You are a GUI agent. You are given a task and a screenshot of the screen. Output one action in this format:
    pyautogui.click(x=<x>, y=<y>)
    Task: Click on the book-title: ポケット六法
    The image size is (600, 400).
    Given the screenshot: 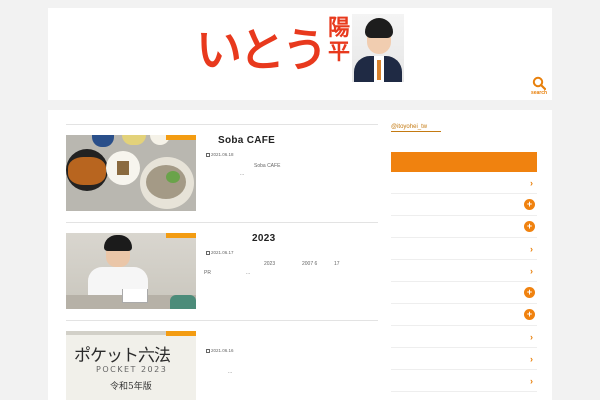 What is the action you would take?
    pyautogui.click(x=122, y=356)
    